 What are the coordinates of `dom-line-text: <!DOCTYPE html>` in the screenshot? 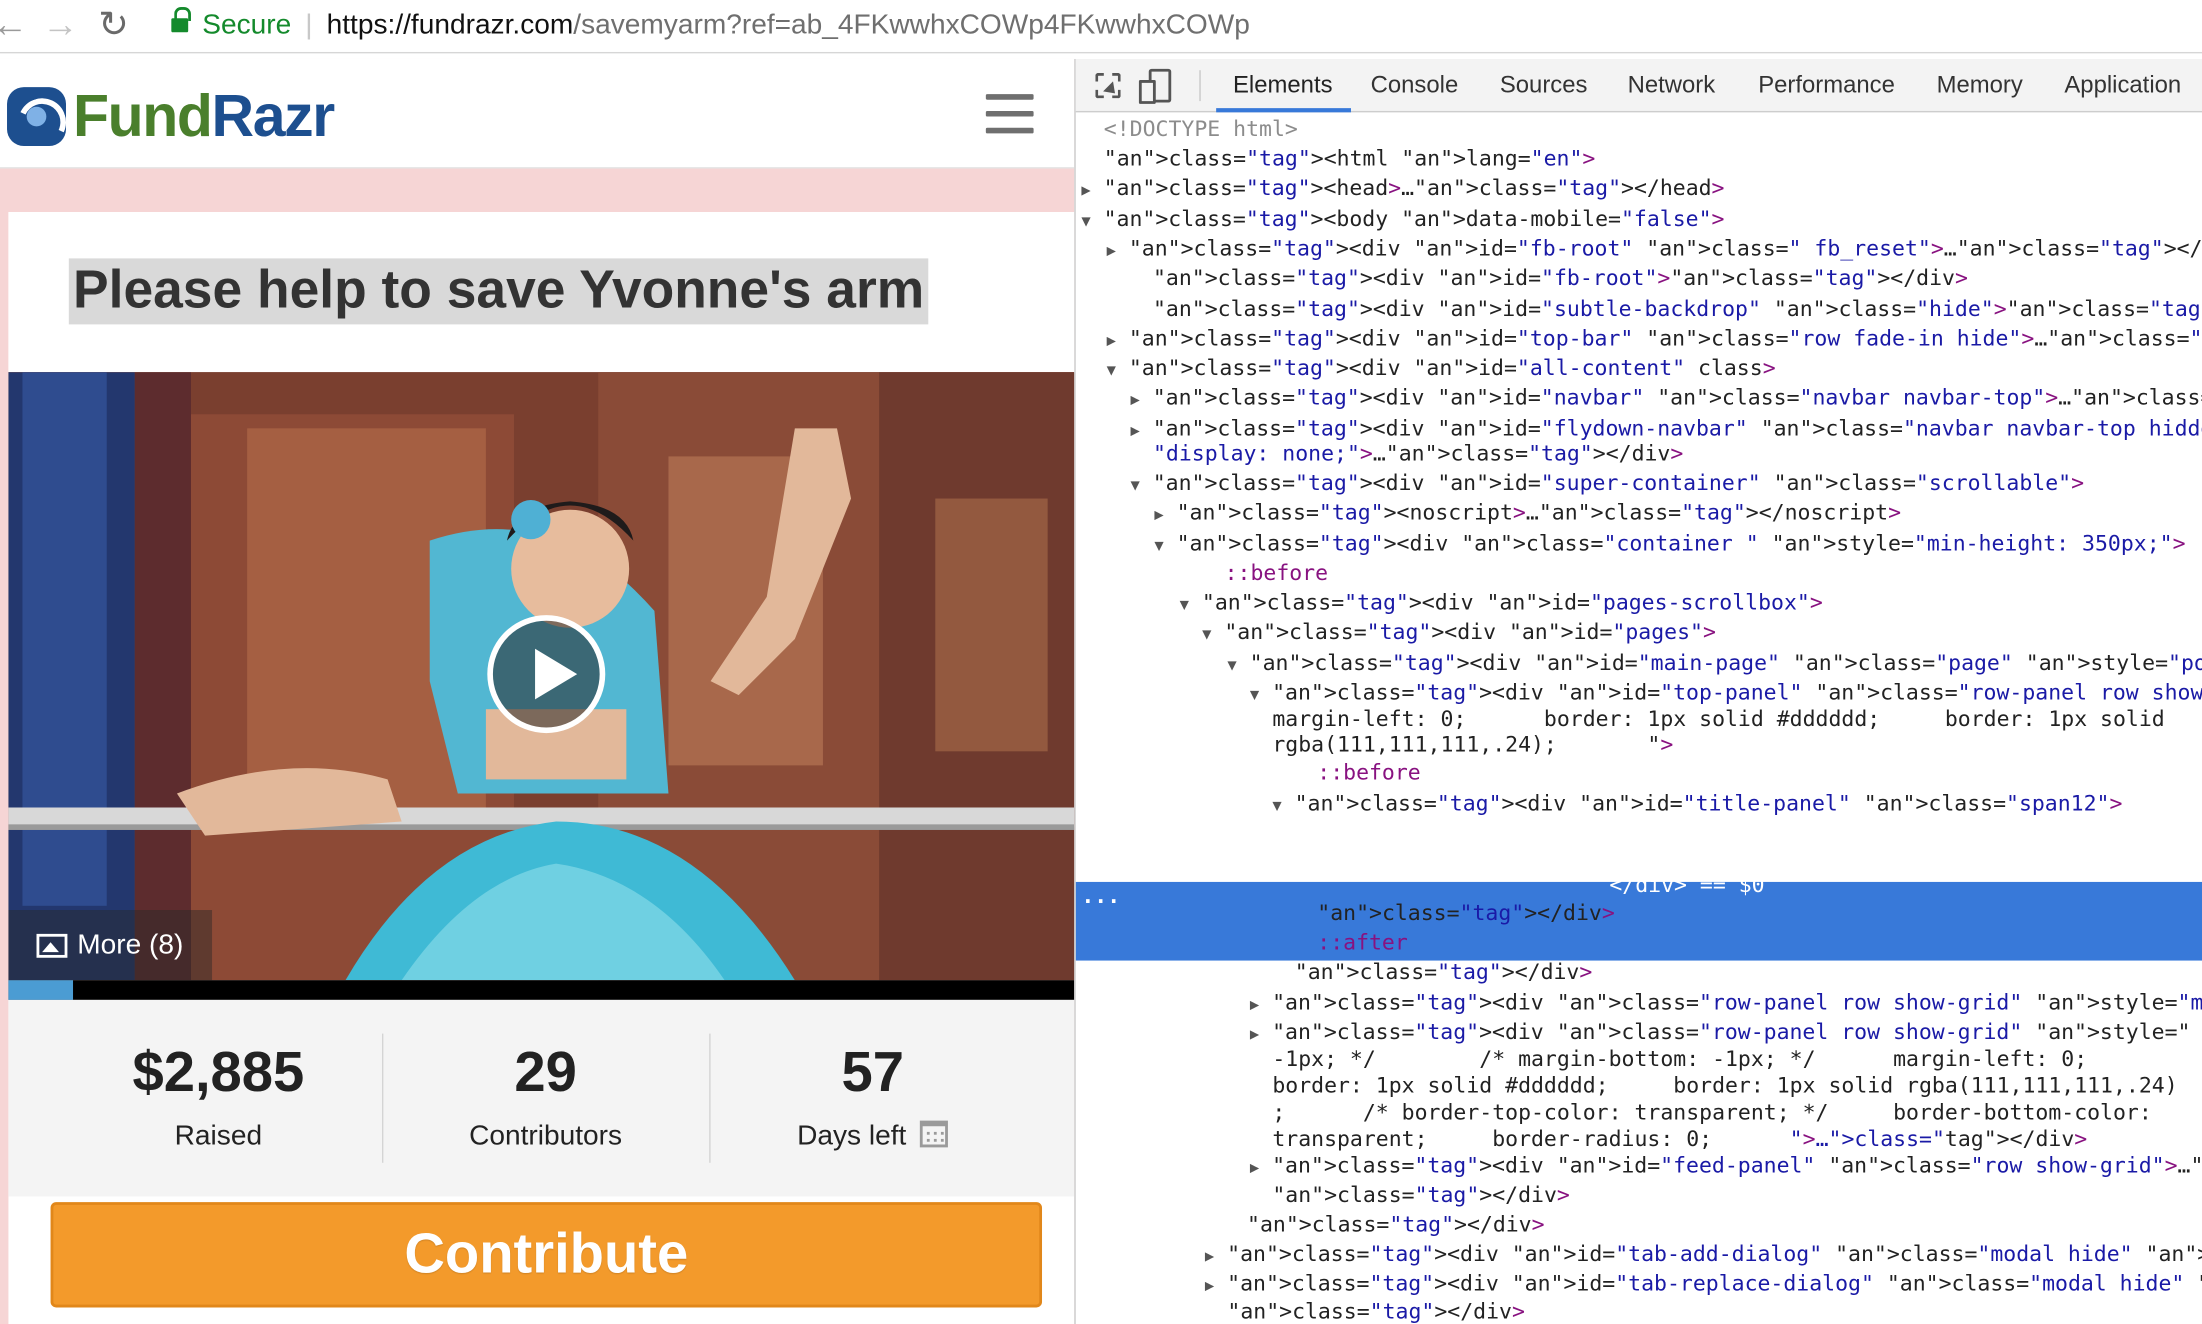 It's located at (1200, 129).